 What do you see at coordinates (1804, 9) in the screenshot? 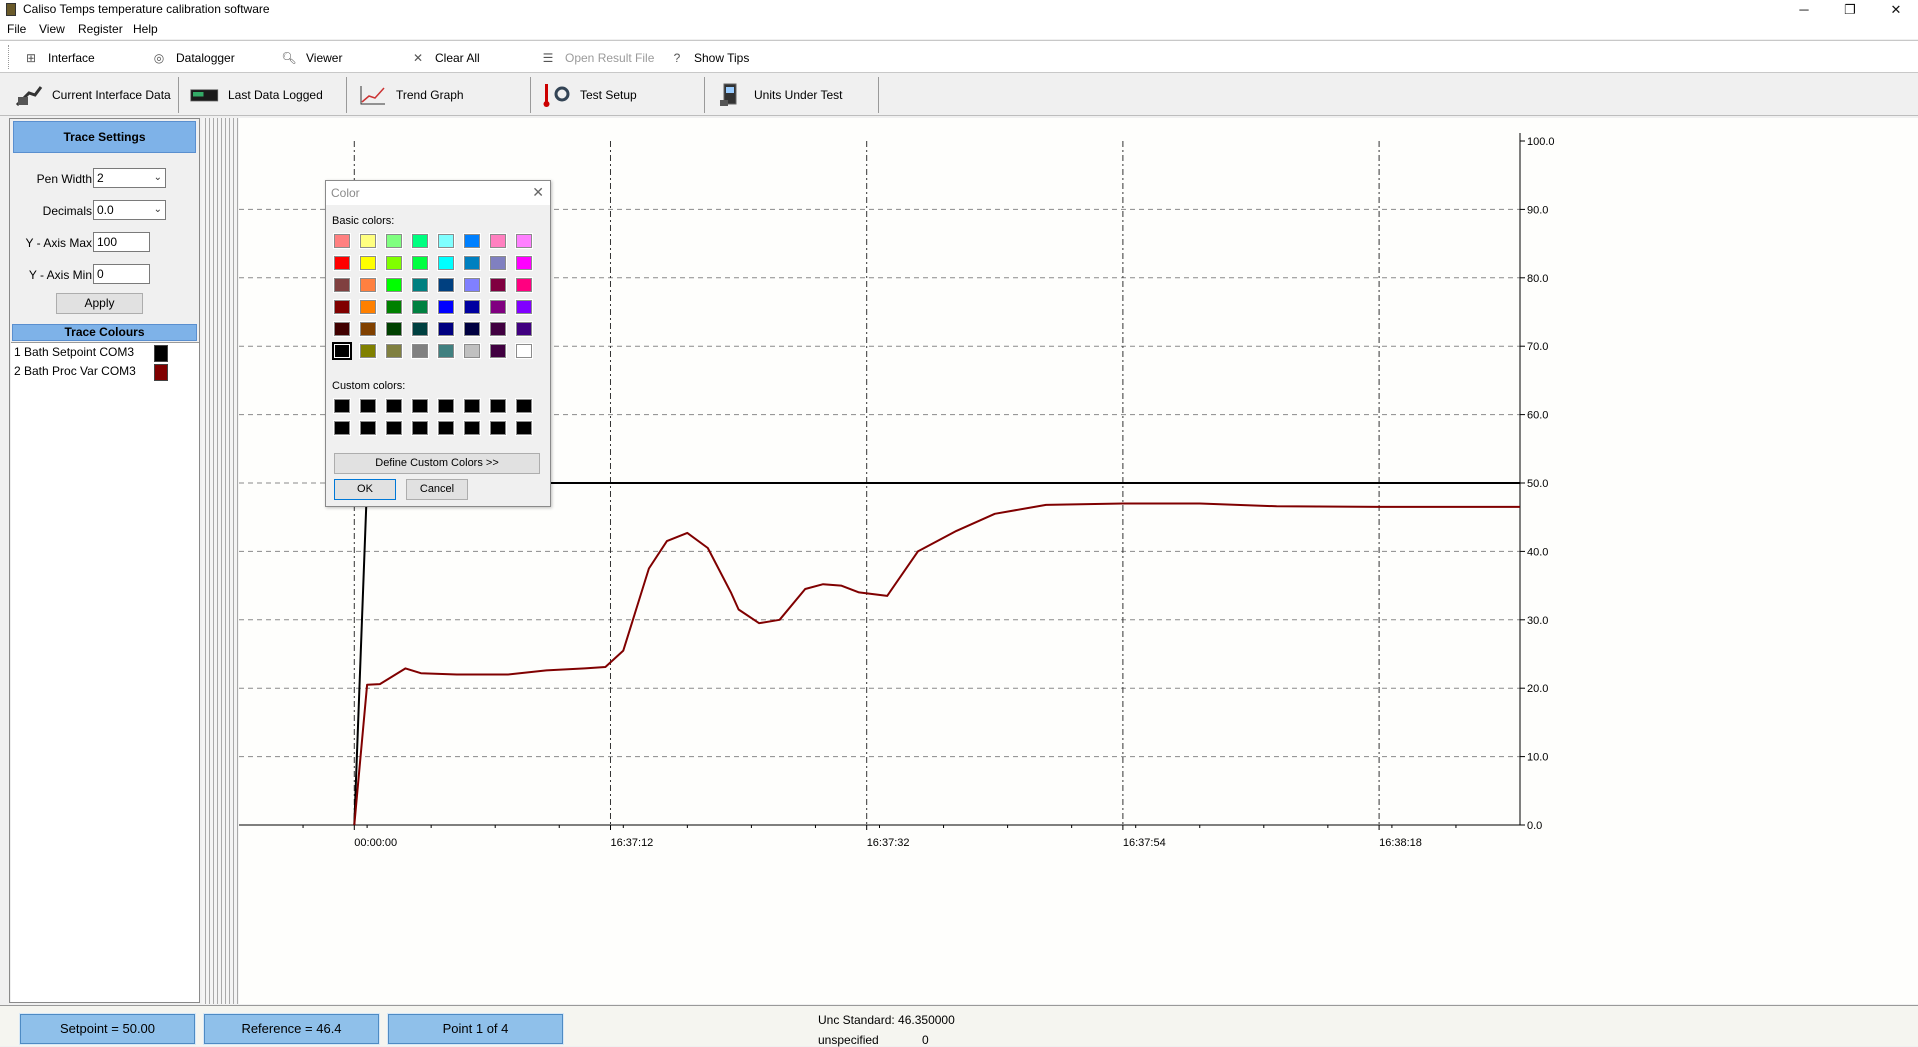
I see `minimize-button: ─` at bounding box center [1804, 9].